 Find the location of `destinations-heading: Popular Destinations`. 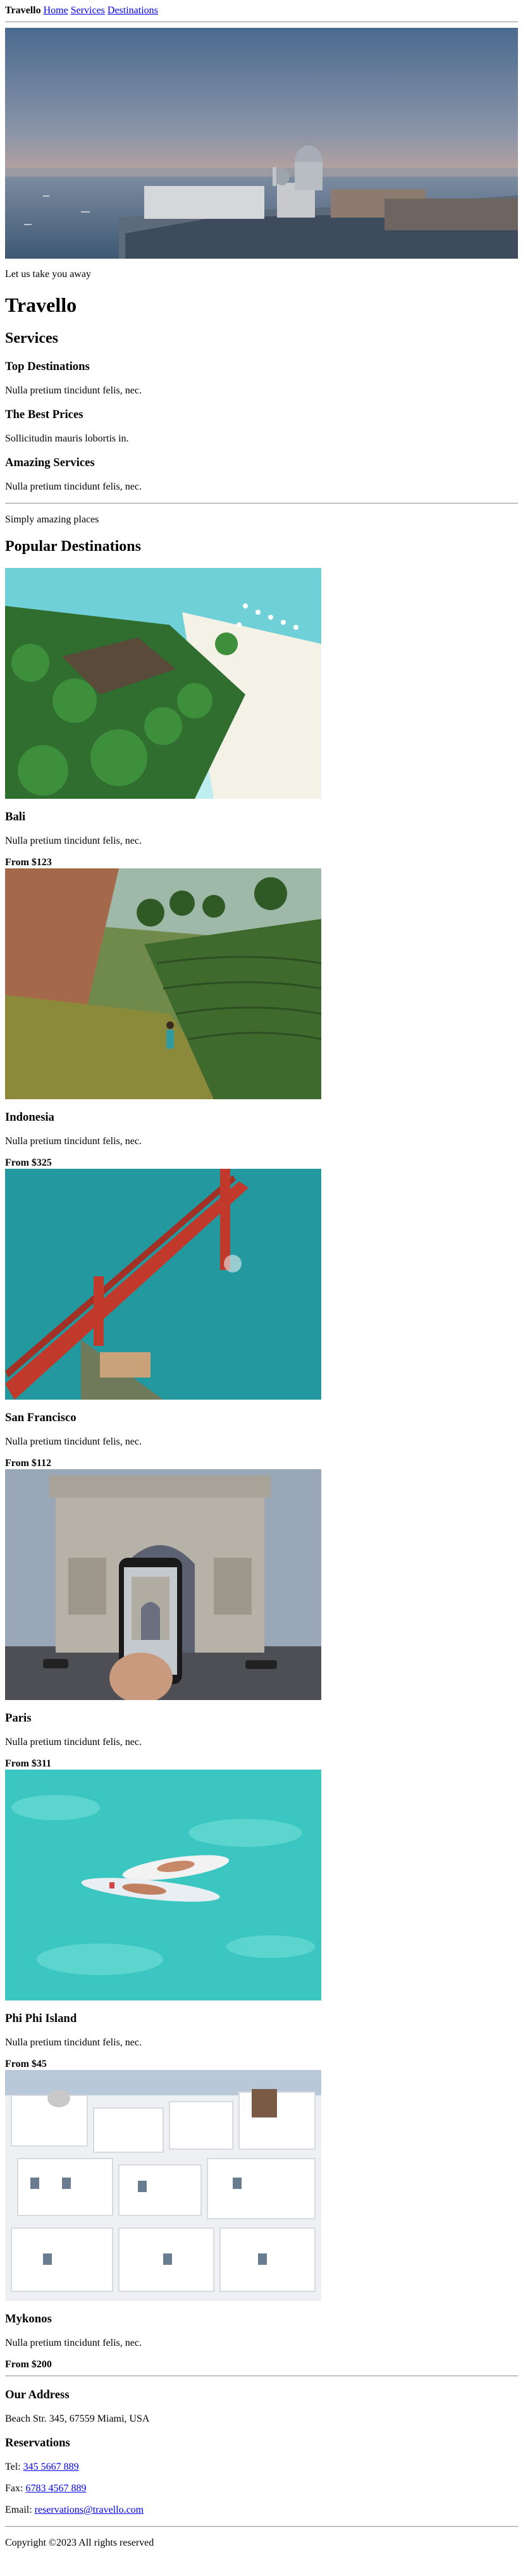

destinations-heading: Popular Destinations is located at coordinates (73, 546).